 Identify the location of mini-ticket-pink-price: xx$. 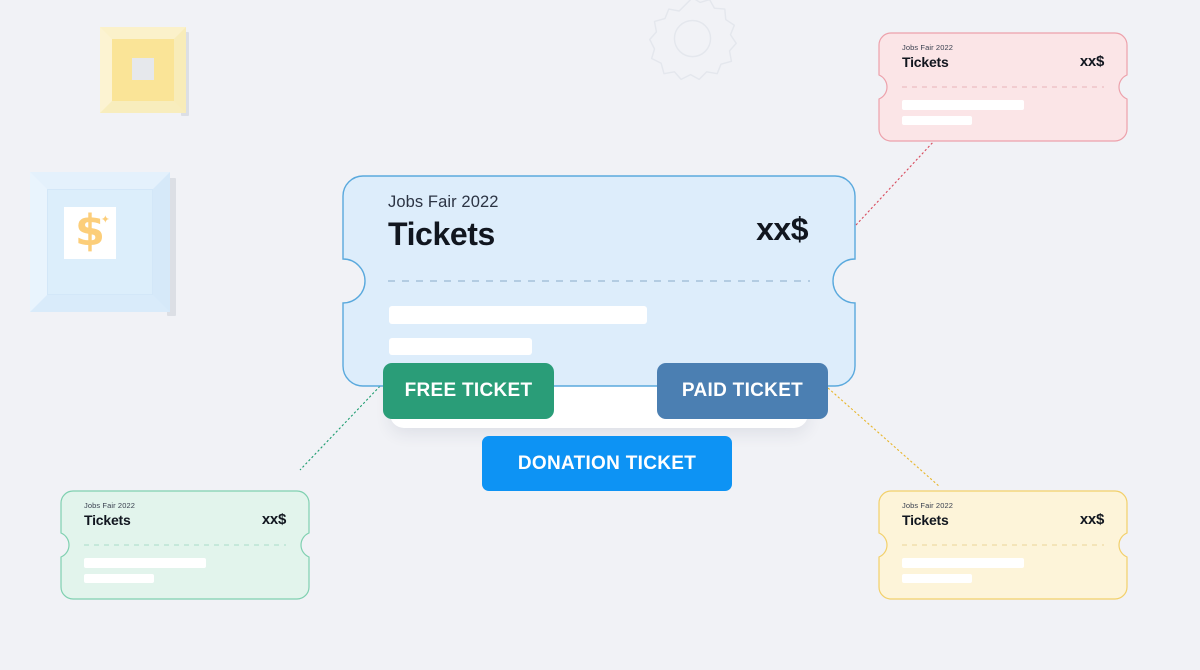
(1091, 61).